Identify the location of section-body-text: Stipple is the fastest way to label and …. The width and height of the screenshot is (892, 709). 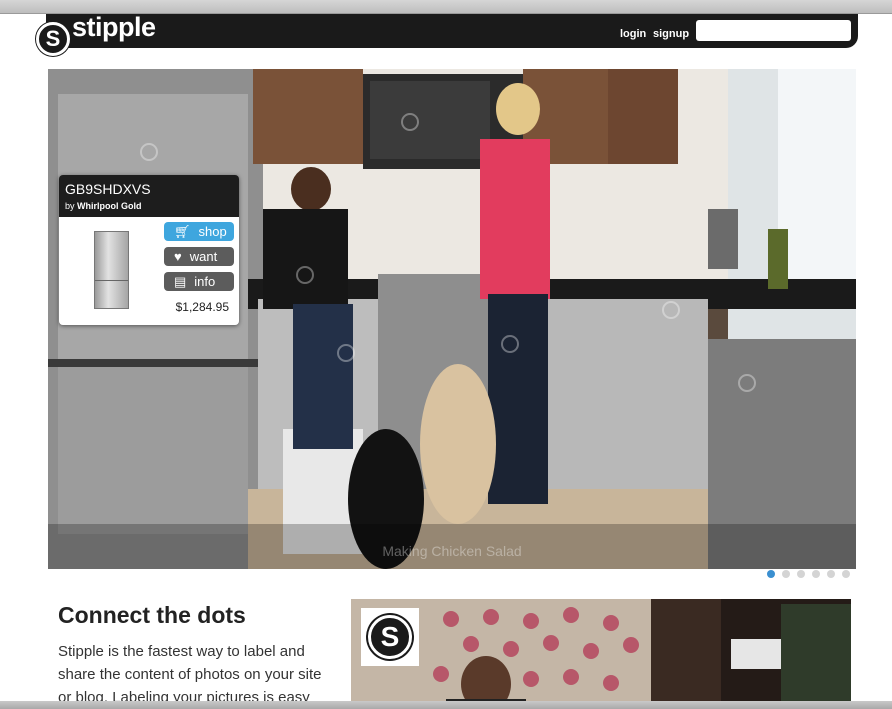
(190, 674).